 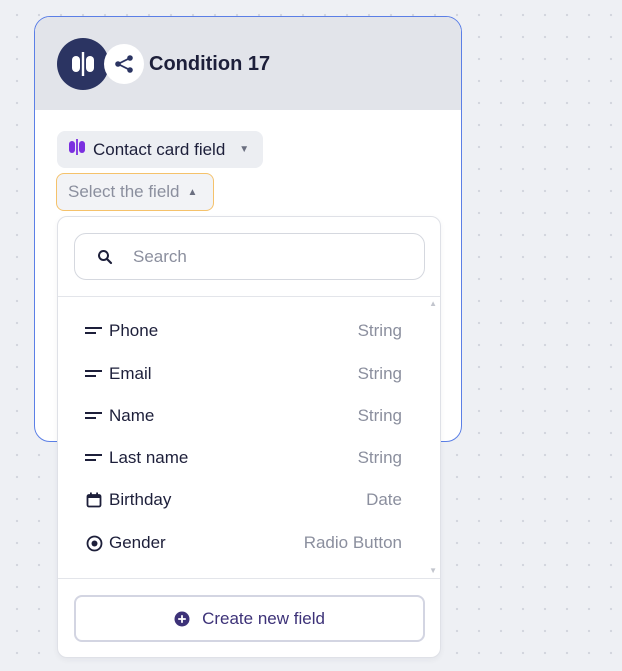 What do you see at coordinates (192, 192) in the screenshot?
I see `caret-up-icon: ▲` at bounding box center [192, 192].